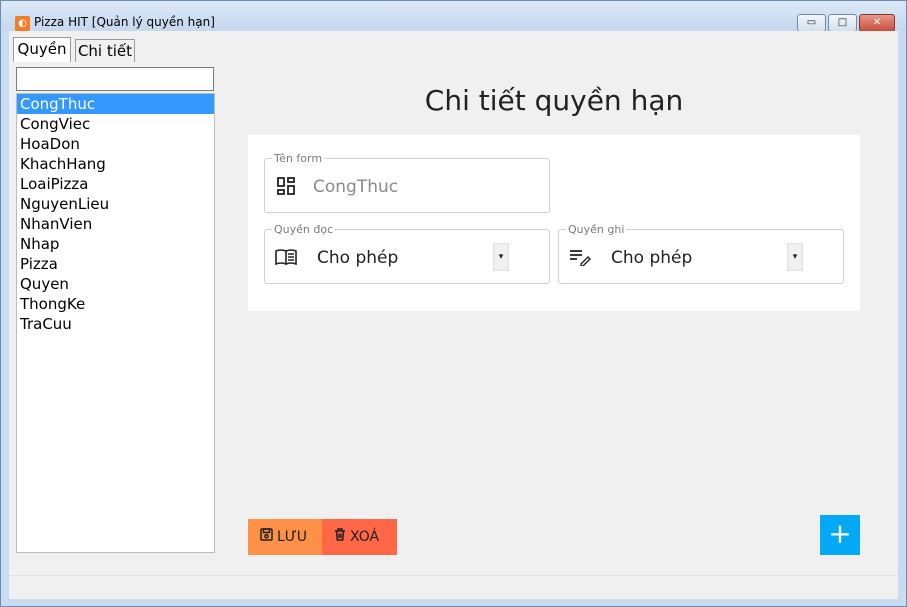 The image size is (907, 607). What do you see at coordinates (115, 144) in the screenshot?
I see `list-item: HoaDon` at bounding box center [115, 144].